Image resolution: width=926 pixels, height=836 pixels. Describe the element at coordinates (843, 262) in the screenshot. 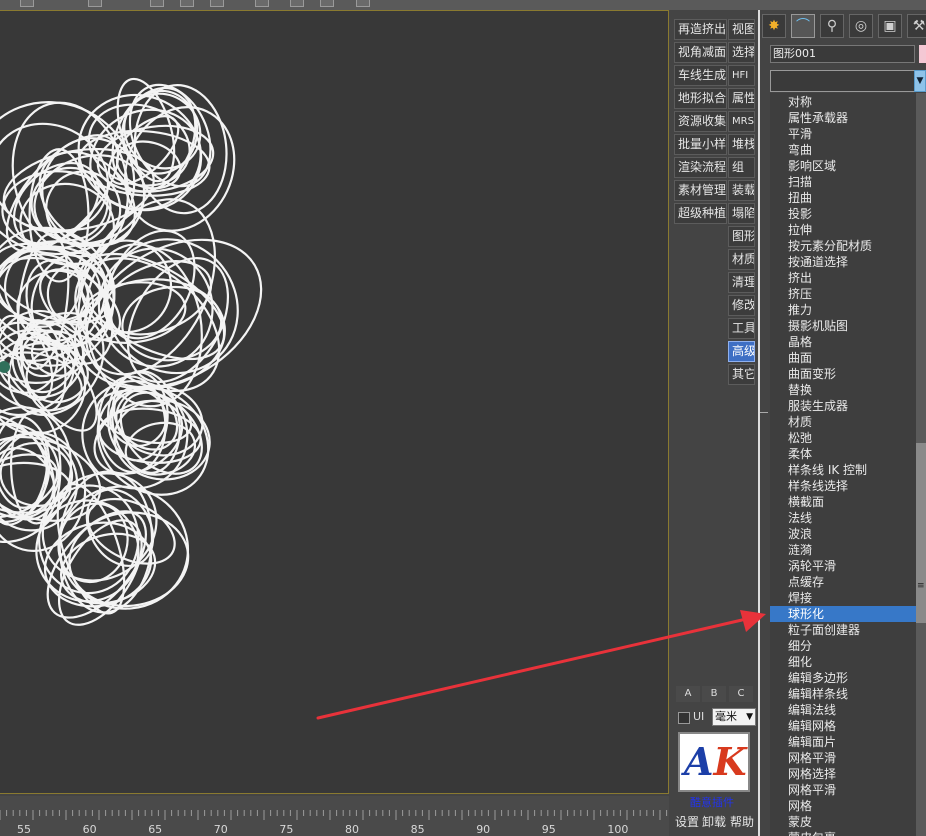

I see `modifier-list-item: 按通道选择` at that location.